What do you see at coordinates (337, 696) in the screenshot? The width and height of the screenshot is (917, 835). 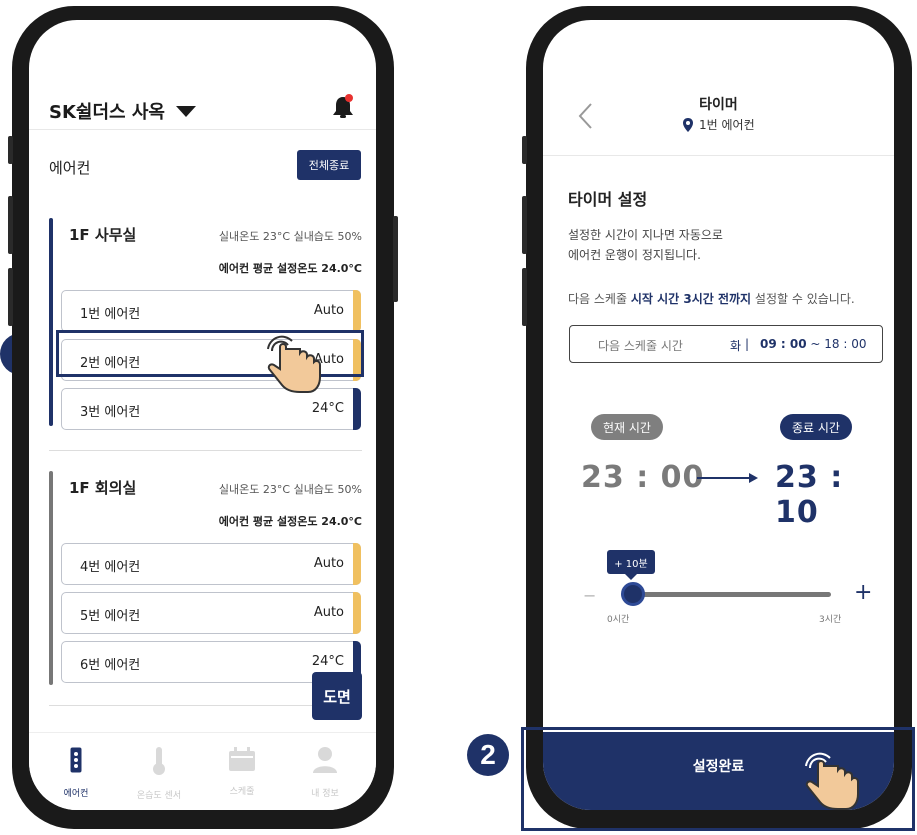 I see `floor-plan-button: 도면` at bounding box center [337, 696].